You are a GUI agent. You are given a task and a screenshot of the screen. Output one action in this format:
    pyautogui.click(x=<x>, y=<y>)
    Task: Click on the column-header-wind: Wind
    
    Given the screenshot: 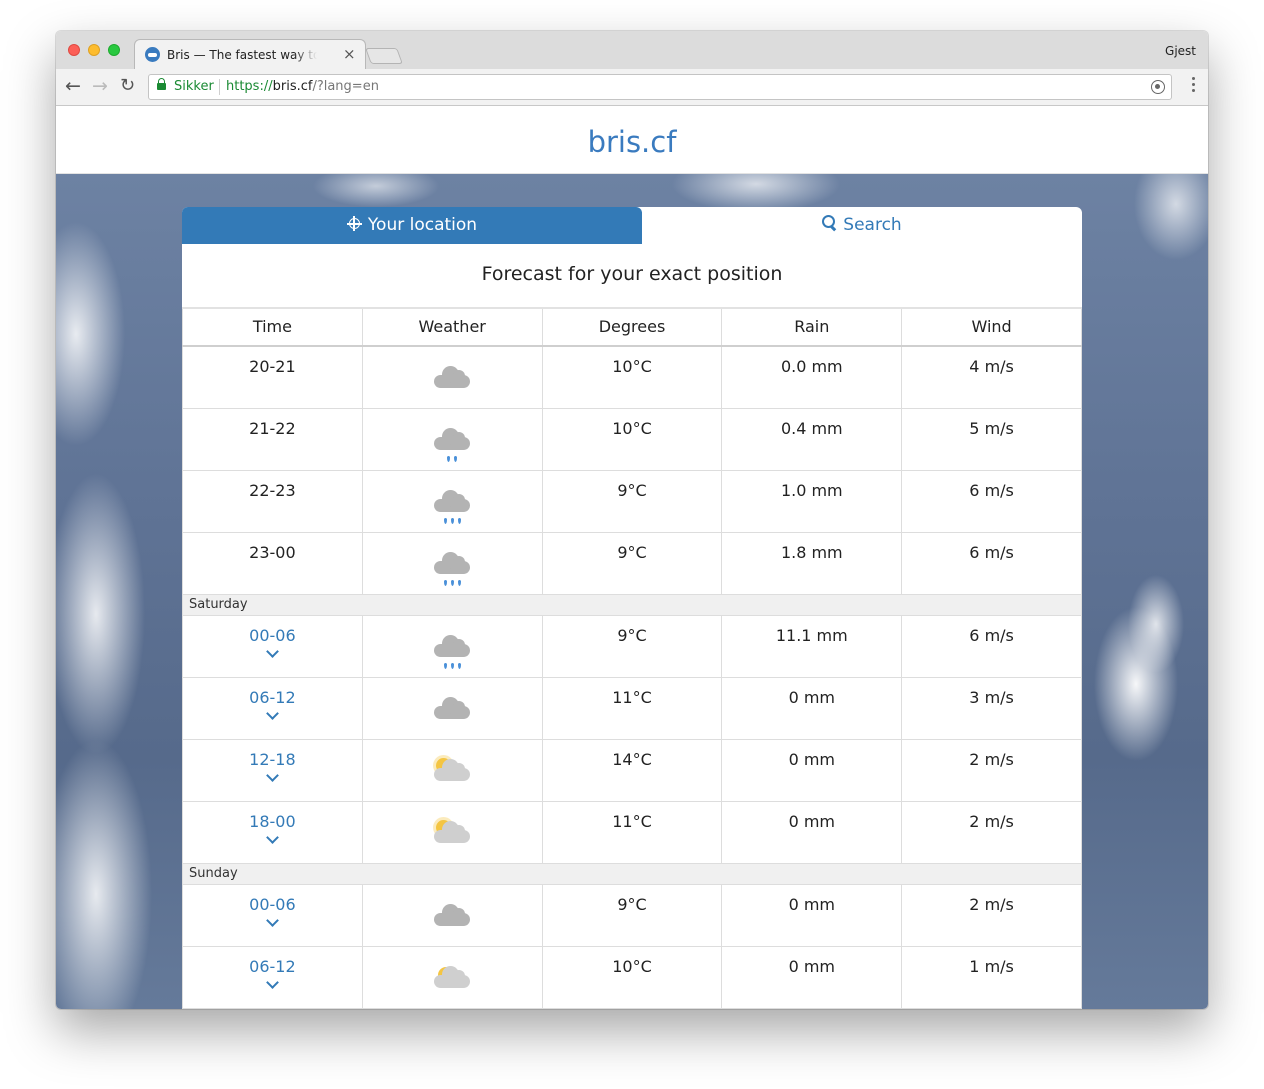 What is the action you would take?
    pyautogui.click(x=991, y=327)
    